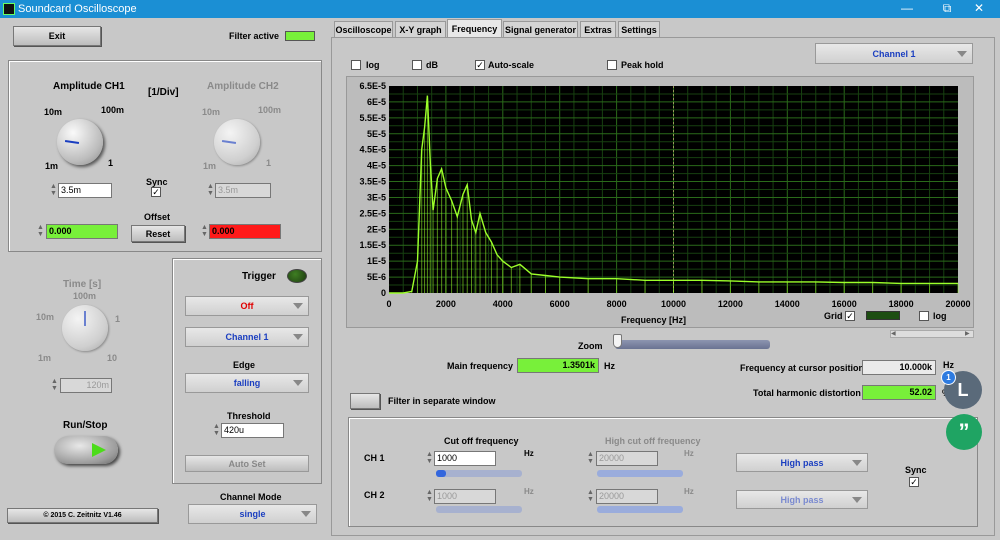 The height and width of the screenshot is (540, 1000). I want to click on sync-checkbox: ✓, so click(156, 192).